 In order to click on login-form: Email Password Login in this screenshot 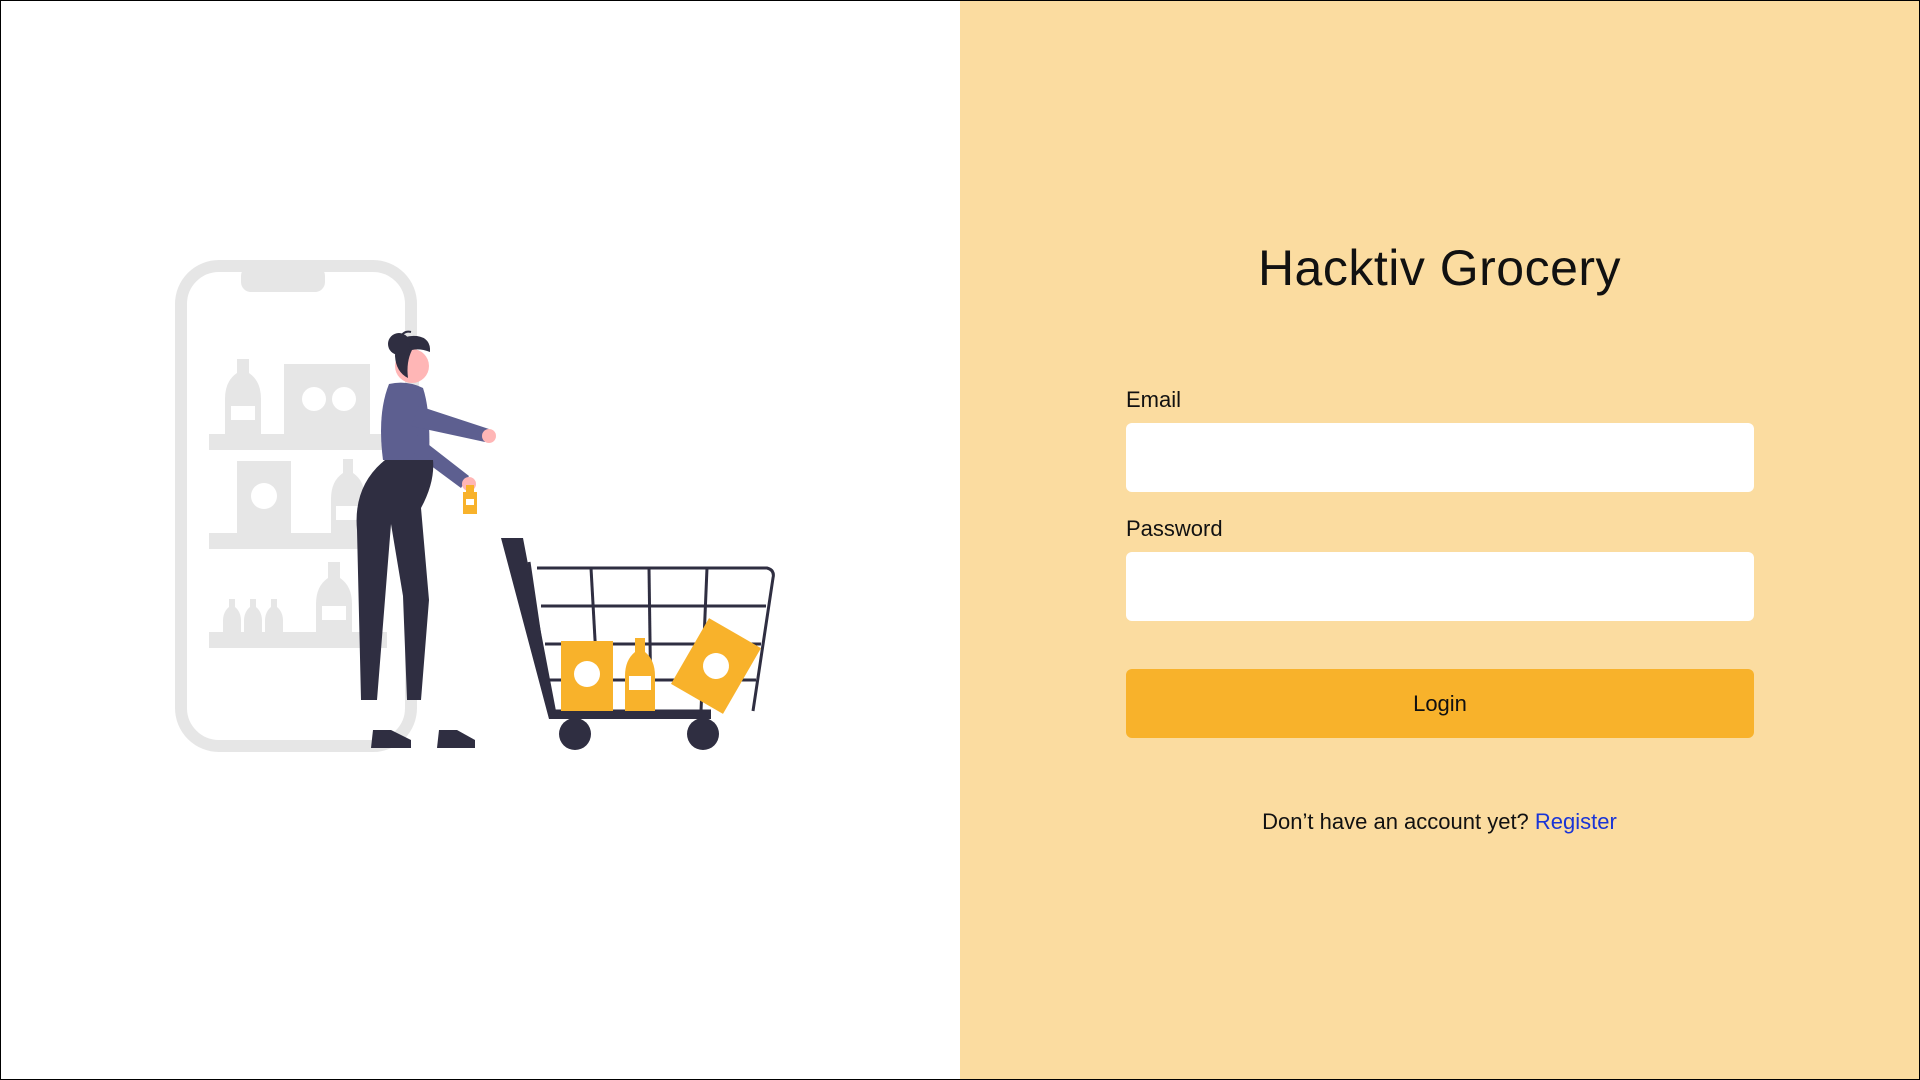, I will do `click(1440, 562)`.